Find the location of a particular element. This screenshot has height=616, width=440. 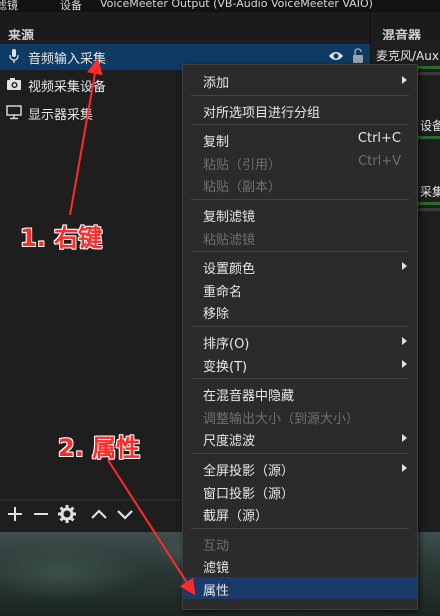

menu-item-label: 全屏投影（源） is located at coordinates (249, 471).